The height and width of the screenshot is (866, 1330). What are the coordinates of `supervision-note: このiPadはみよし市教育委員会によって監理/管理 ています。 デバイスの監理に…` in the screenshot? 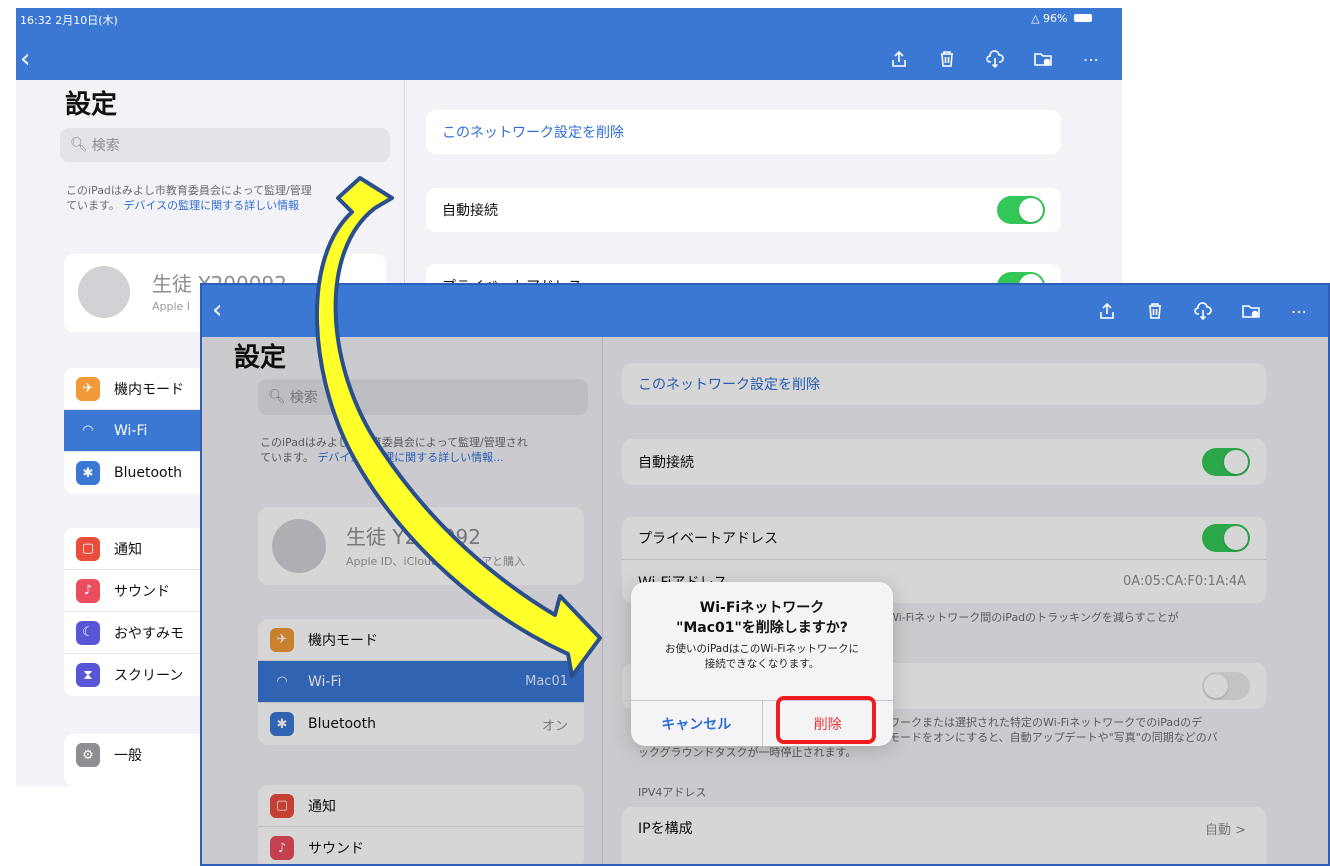 It's located at (189, 198).